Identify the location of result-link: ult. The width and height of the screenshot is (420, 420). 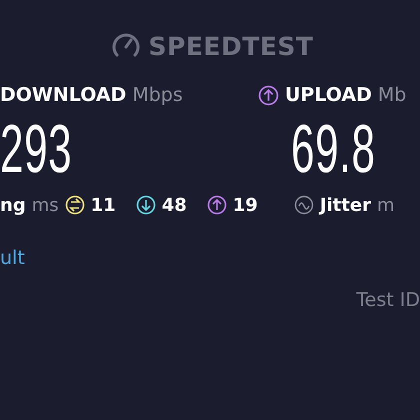
(12, 258).